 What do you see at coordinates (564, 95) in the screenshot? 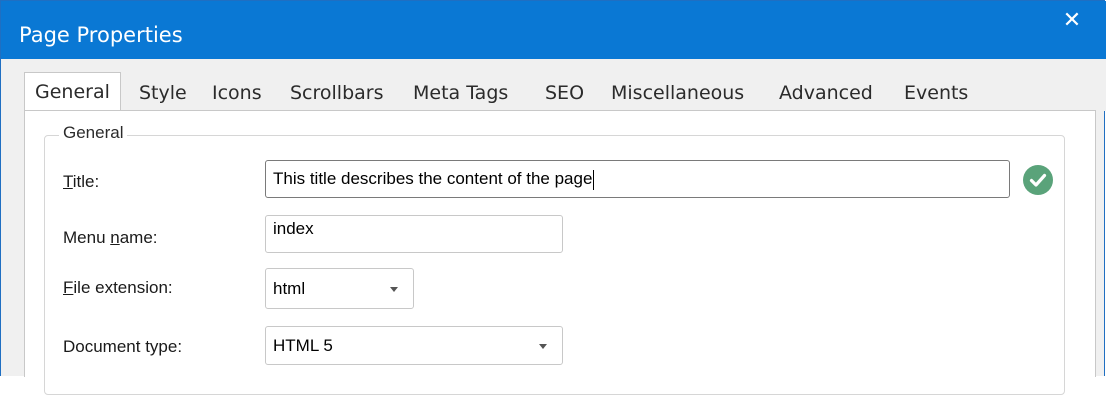
I see `tab-seo: SEO` at bounding box center [564, 95].